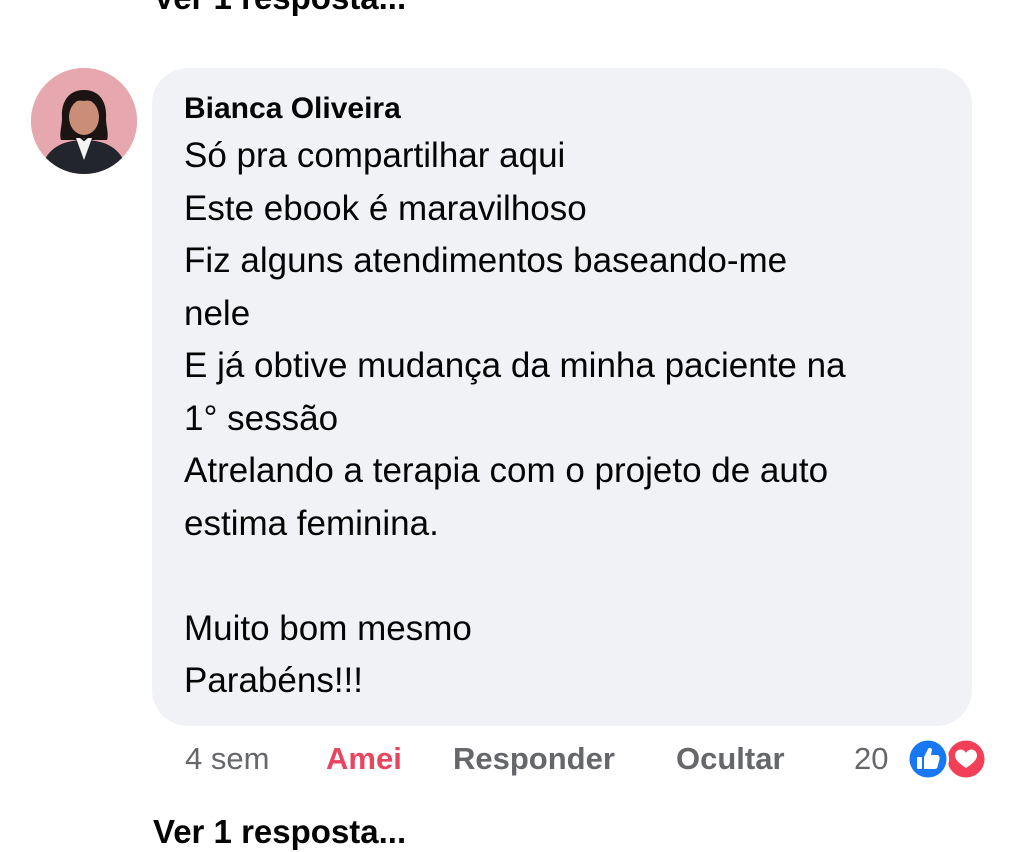  What do you see at coordinates (273, 680) in the screenshot?
I see `comment-line: Parabéns!!!` at bounding box center [273, 680].